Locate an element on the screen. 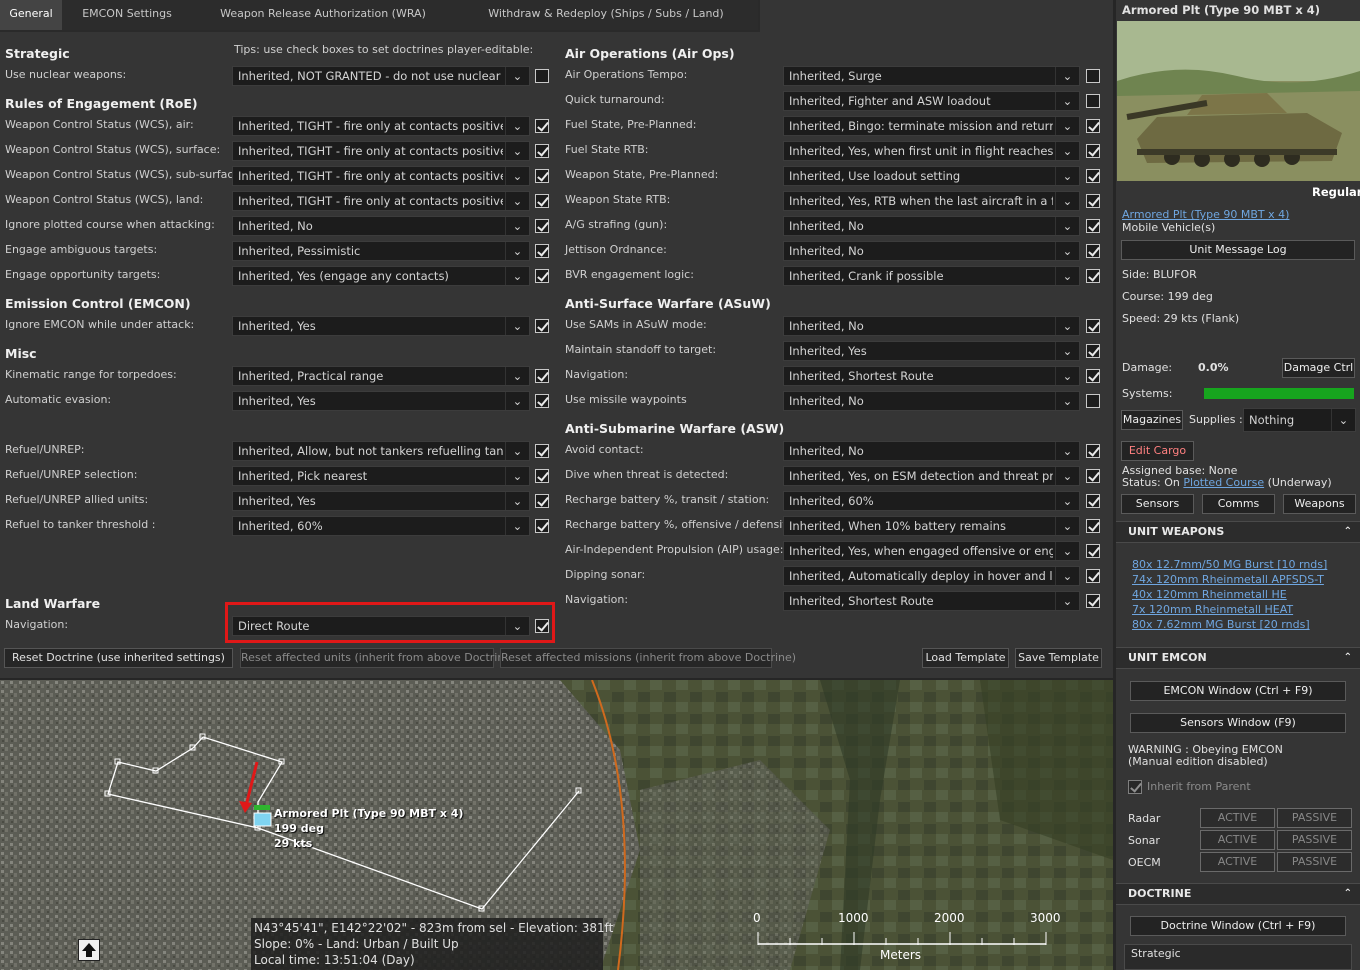  left-select-14: Inherited, 60% ⌄ is located at coordinates (381, 526).